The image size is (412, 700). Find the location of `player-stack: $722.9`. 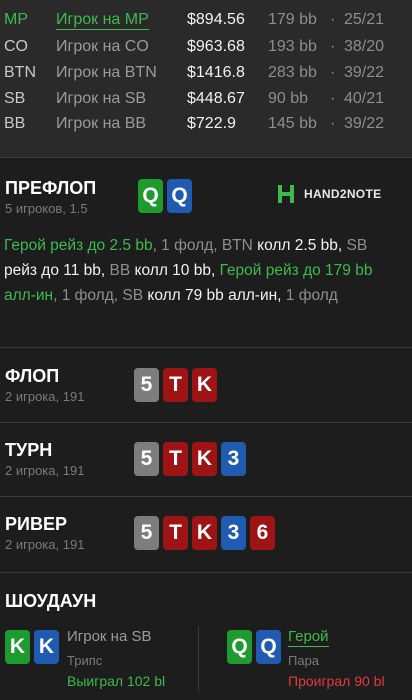

player-stack: $722.9 is located at coordinates (211, 123).